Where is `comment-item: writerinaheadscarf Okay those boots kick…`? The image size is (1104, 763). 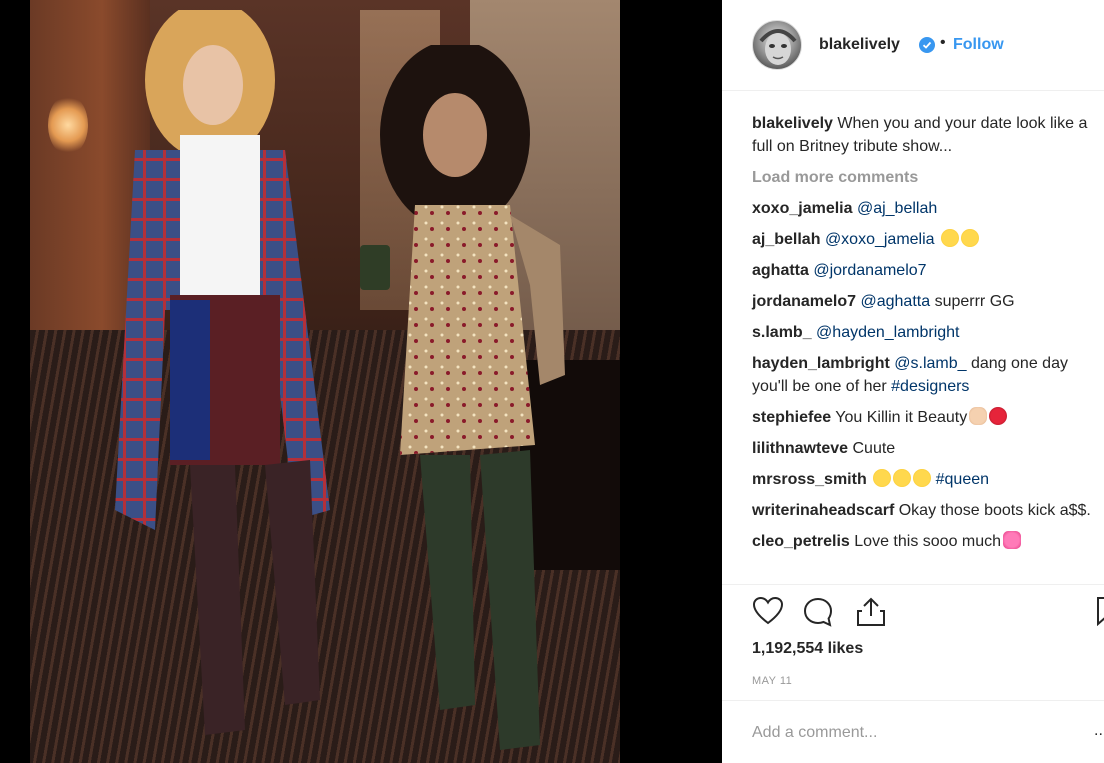 comment-item: writerinaheadscarf Okay those boots kick… is located at coordinates (928, 510).